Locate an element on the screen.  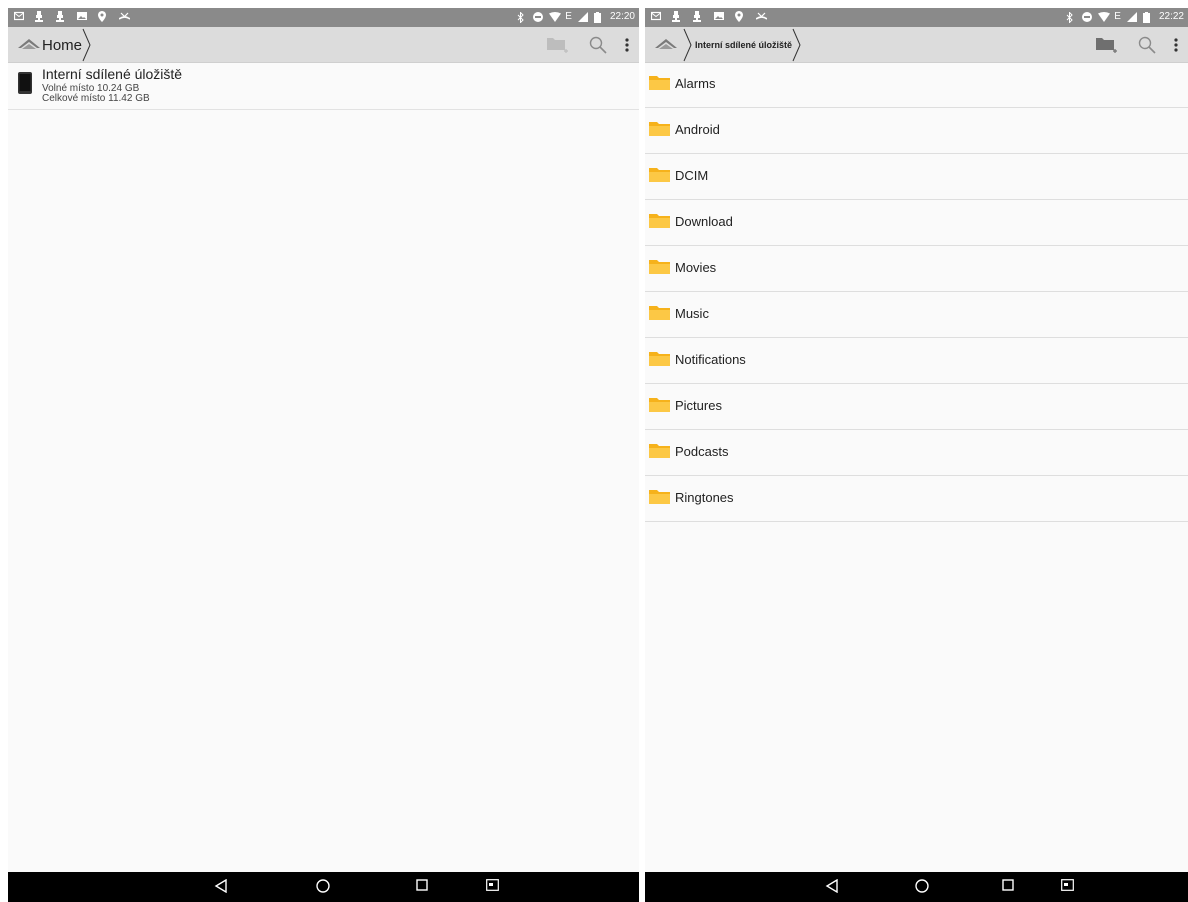
folder-row: Podcasts is located at coordinates (916, 453).